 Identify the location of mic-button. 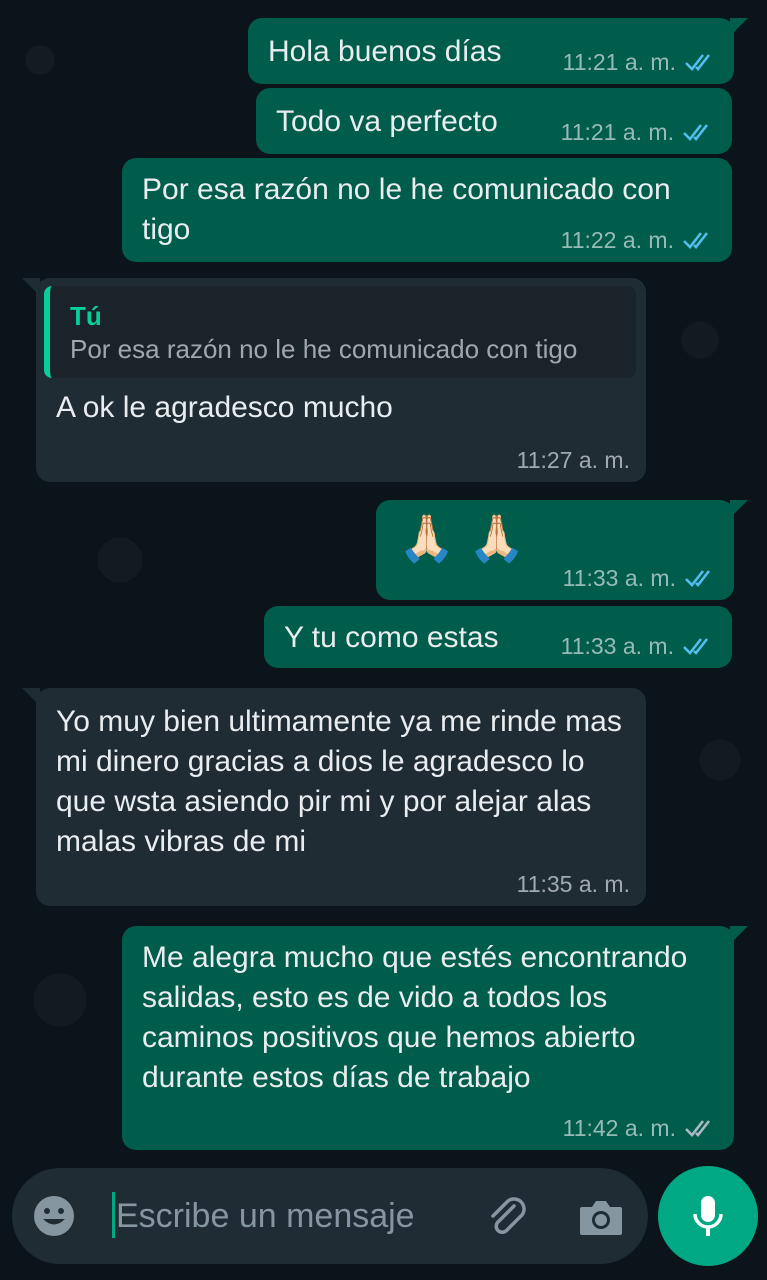
(708, 1216).